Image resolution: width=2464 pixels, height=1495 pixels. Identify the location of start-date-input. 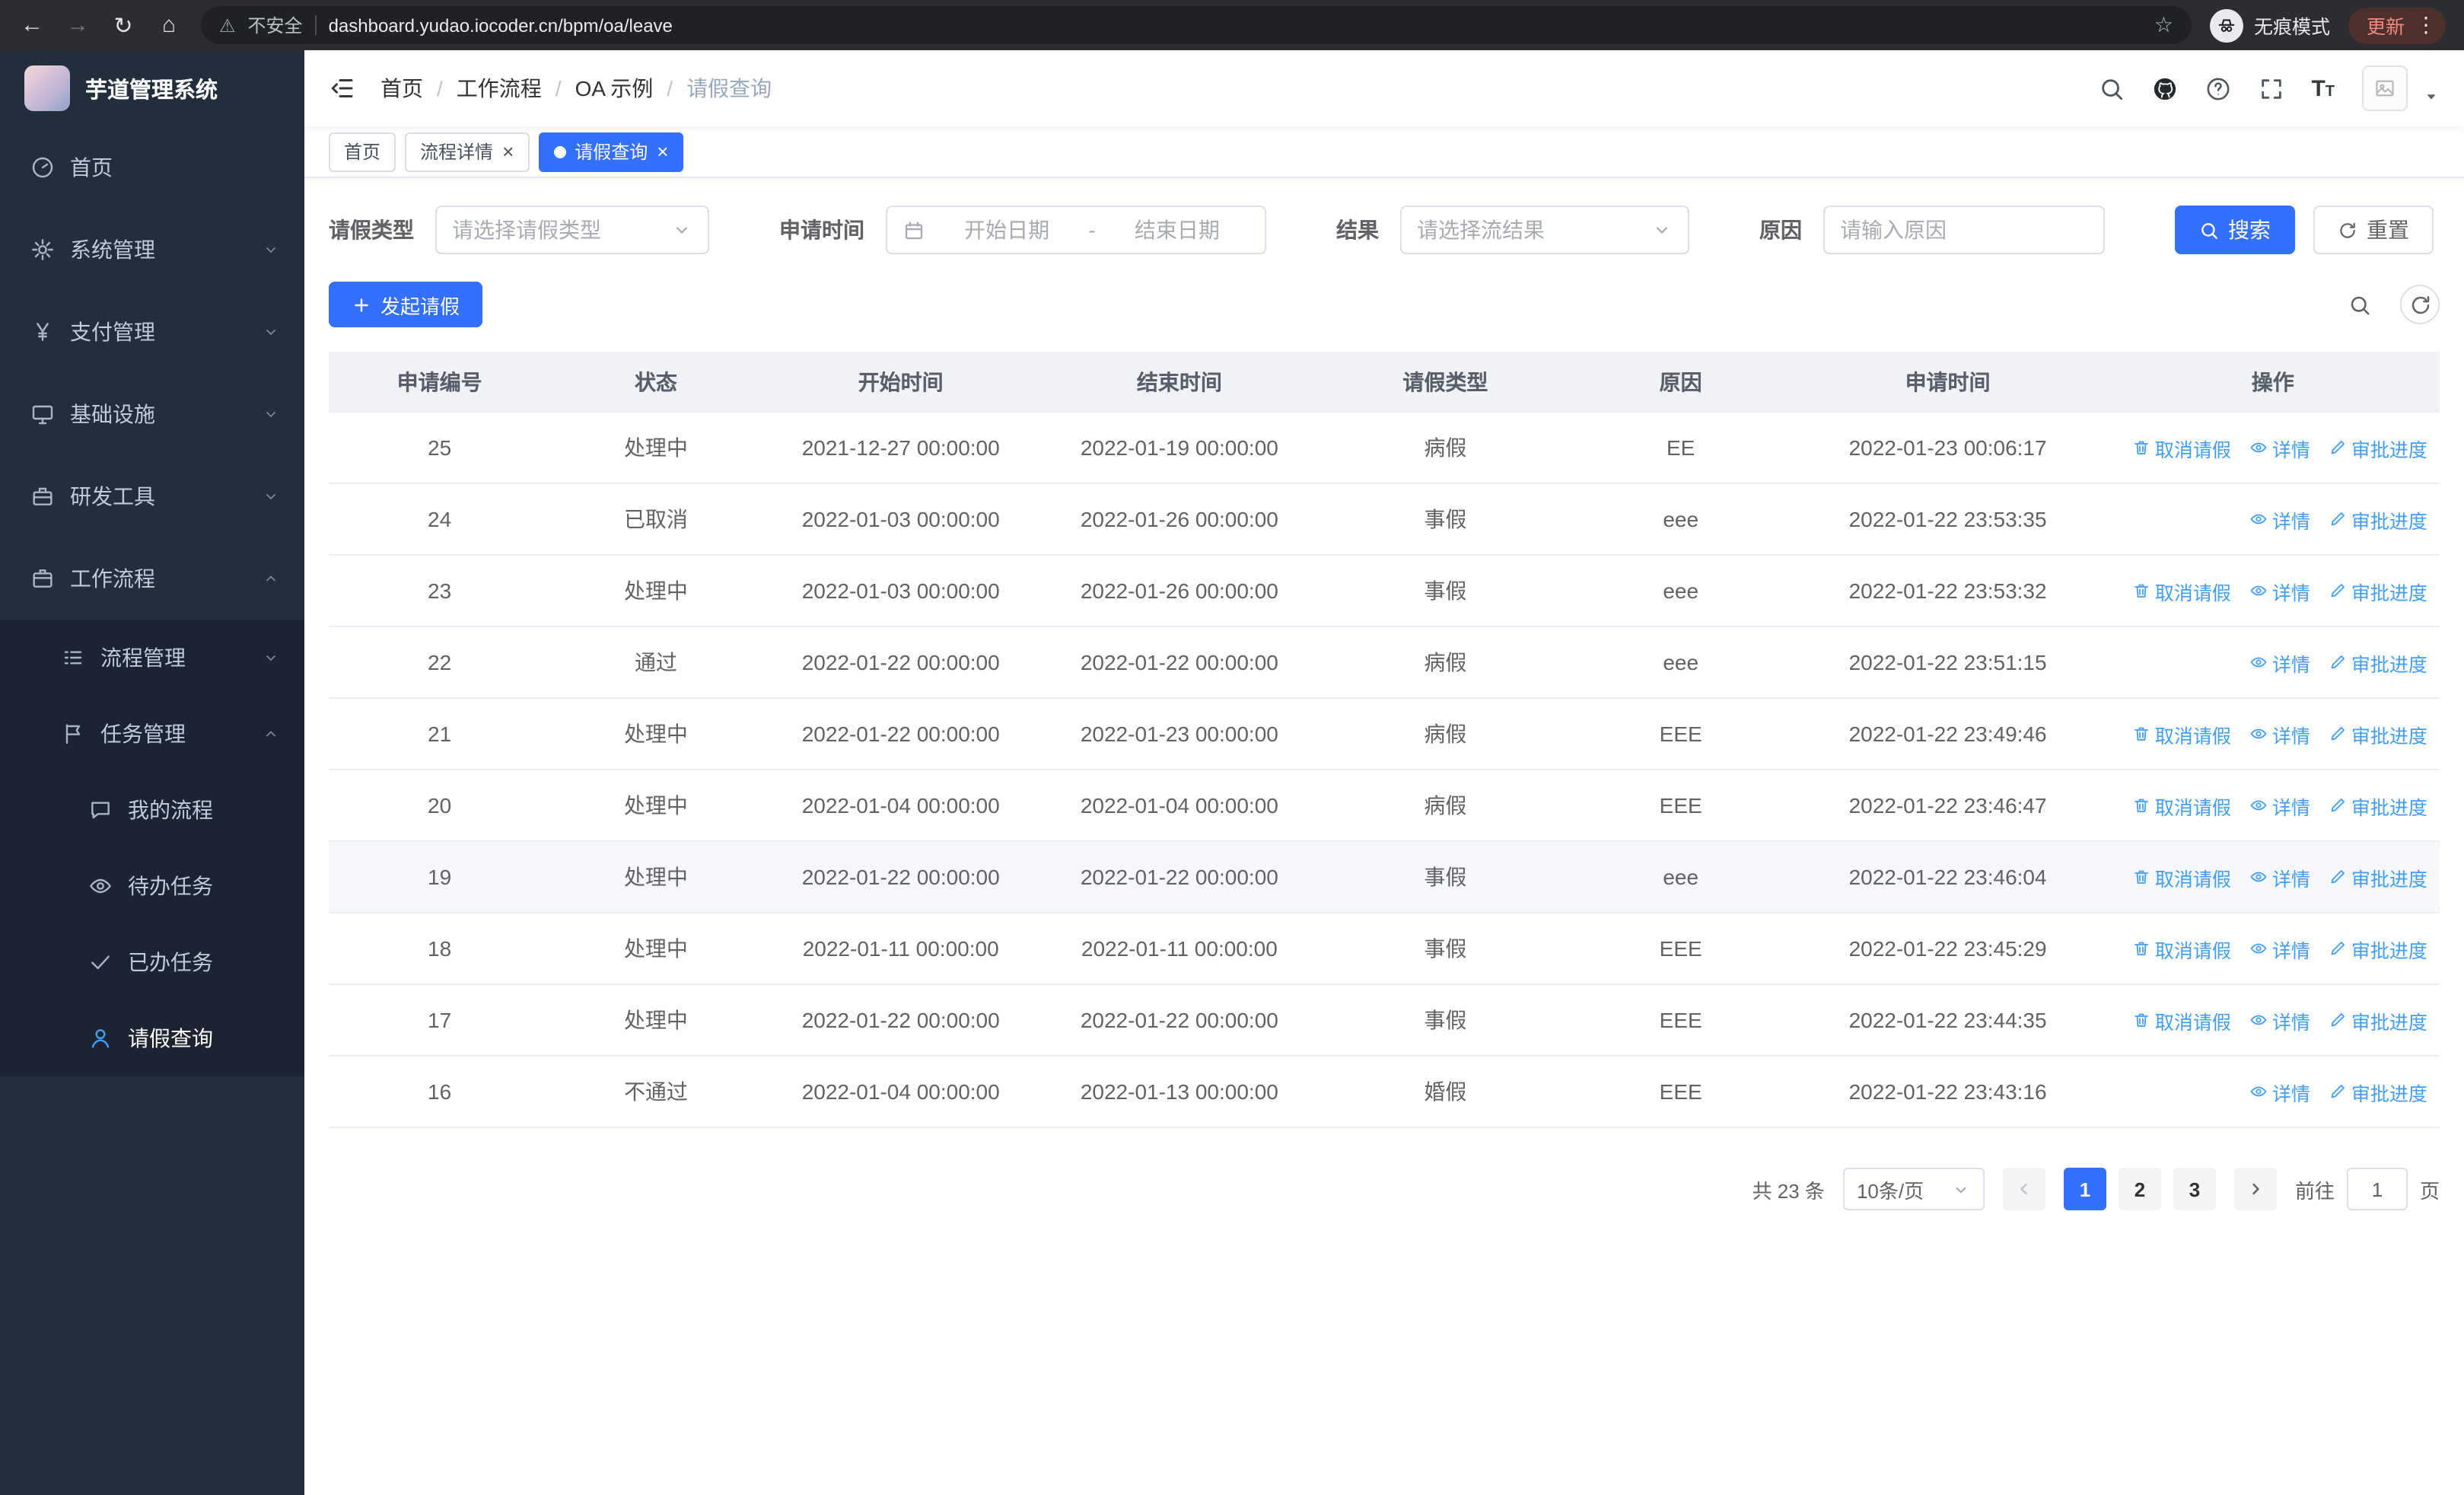
(1007, 230).